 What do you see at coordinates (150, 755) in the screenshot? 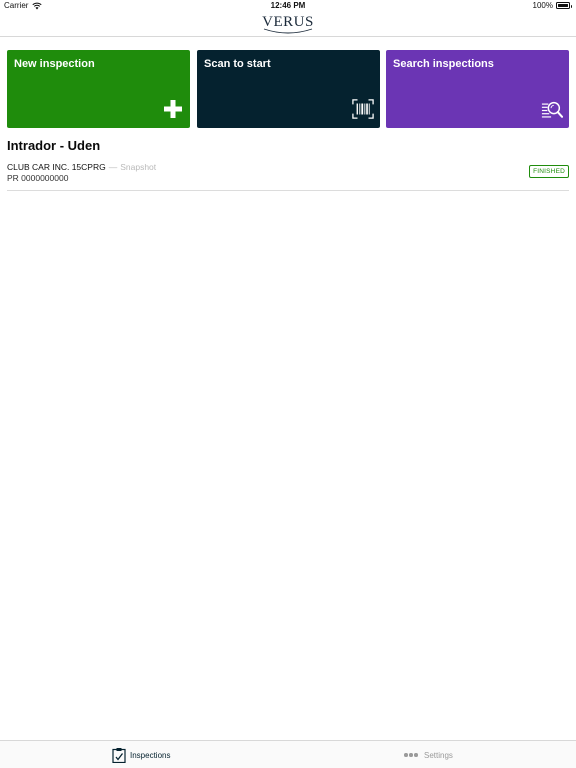
I see `tab-inspections-label: Inspections` at bounding box center [150, 755].